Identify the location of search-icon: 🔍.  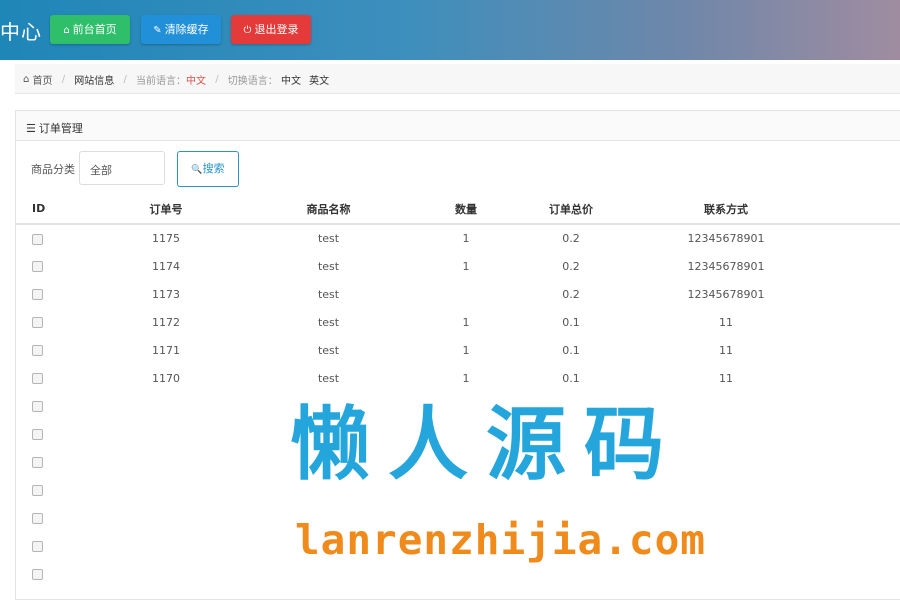
(197, 170).